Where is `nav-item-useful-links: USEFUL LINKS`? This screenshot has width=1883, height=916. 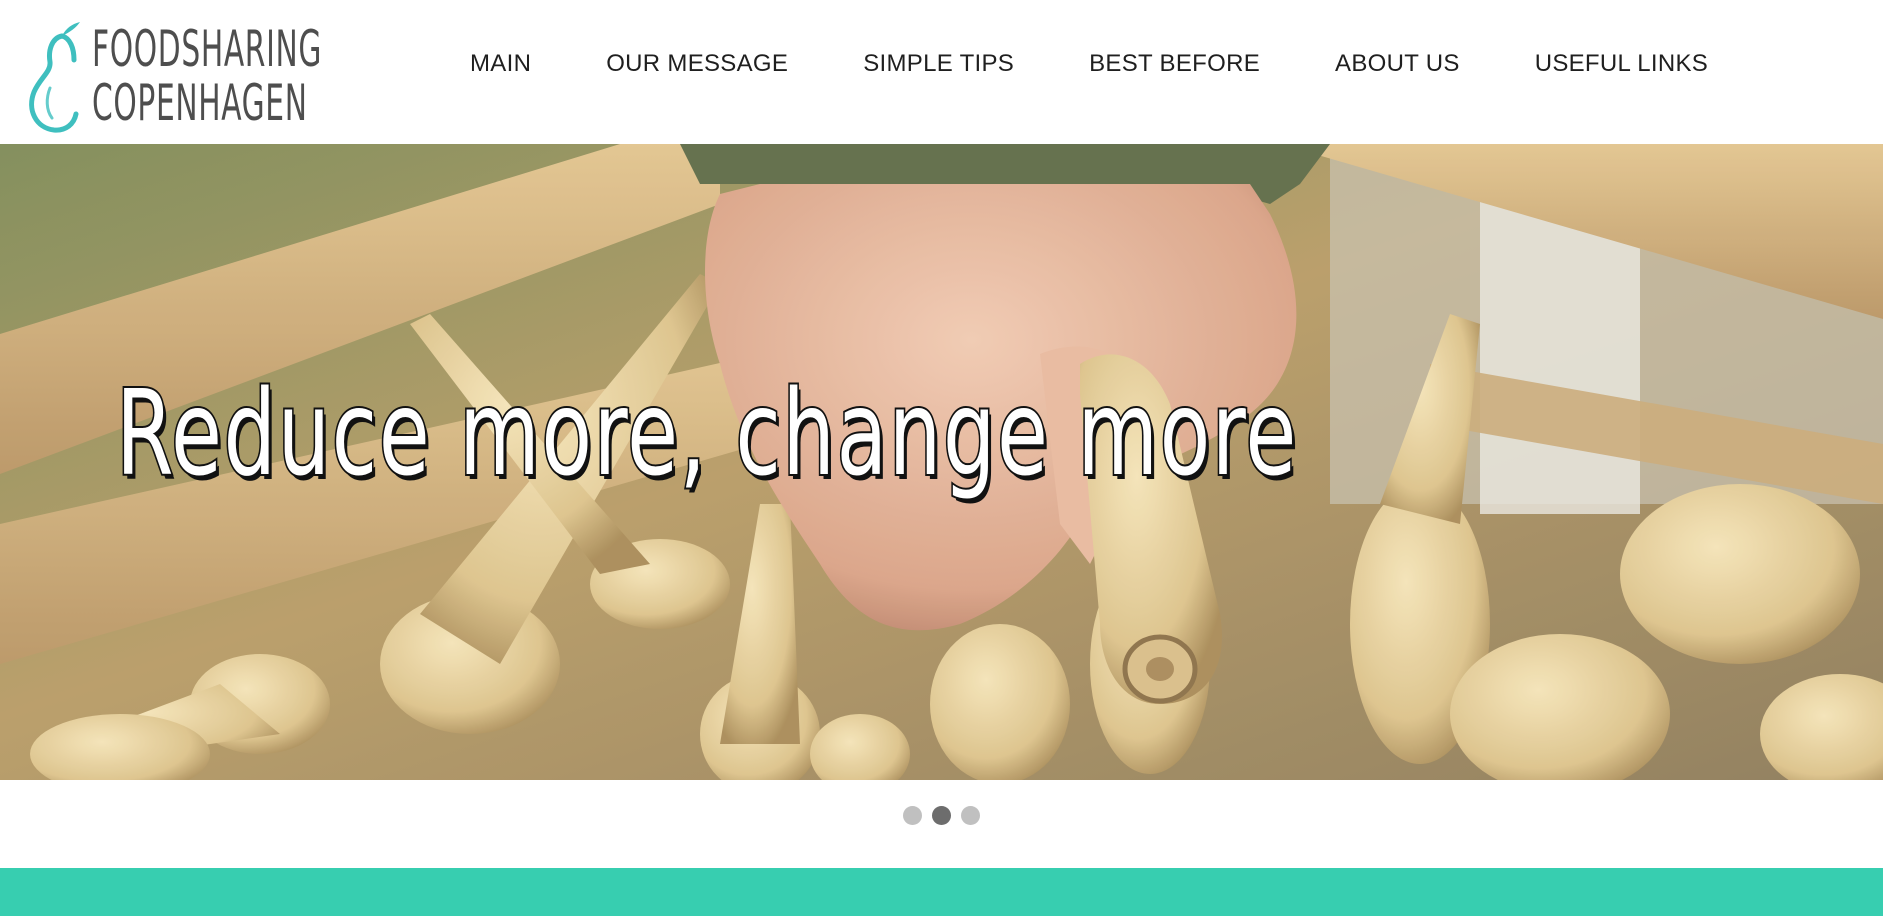 nav-item-useful-links: USEFUL LINKS is located at coordinates (1621, 64).